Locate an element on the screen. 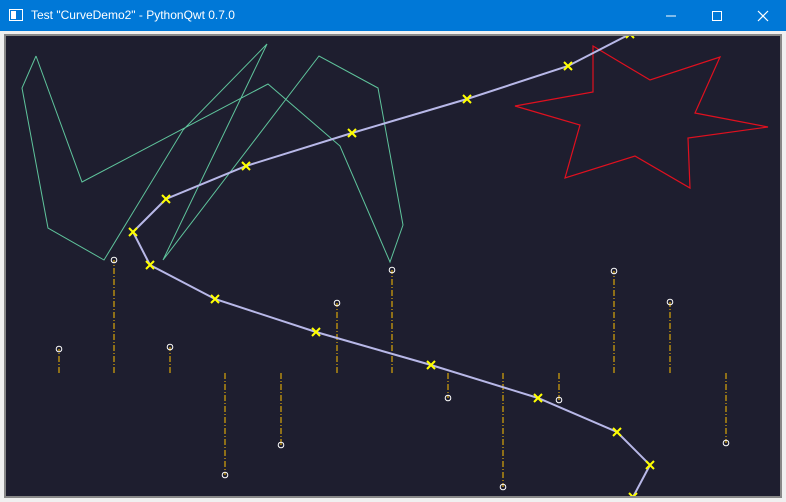 The width and height of the screenshot is (786, 502). star-curve is located at coordinates (641, 117).